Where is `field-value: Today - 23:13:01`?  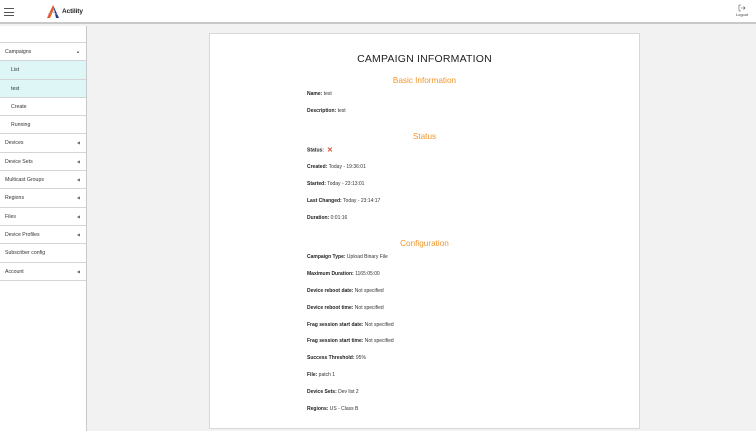 field-value: Today - 23:13:01 is located at coordinates (346, 184).